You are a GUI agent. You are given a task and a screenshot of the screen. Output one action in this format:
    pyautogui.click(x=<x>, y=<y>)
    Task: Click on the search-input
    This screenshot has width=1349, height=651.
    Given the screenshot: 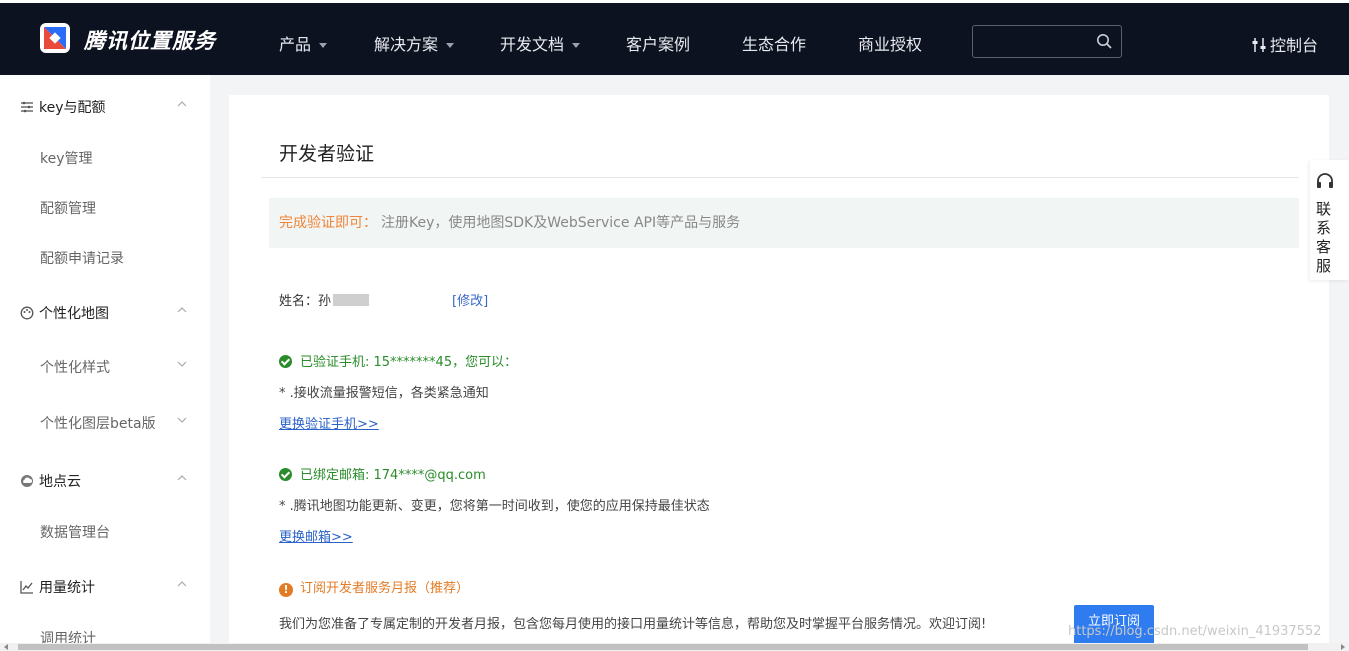 What is the action you would take?
    pyautogui.click(x=1047, y=41)
    